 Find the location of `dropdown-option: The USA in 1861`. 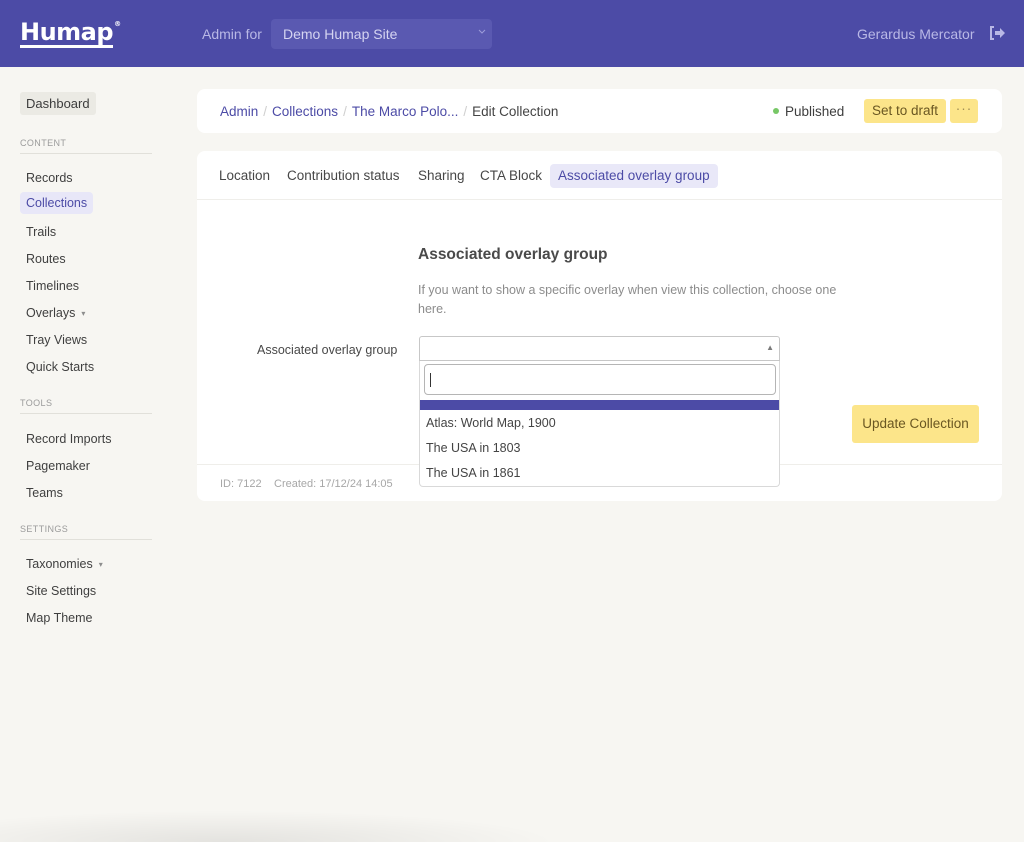

dropdown-option: The USA in 1861 is located at coordinates (599, 473).